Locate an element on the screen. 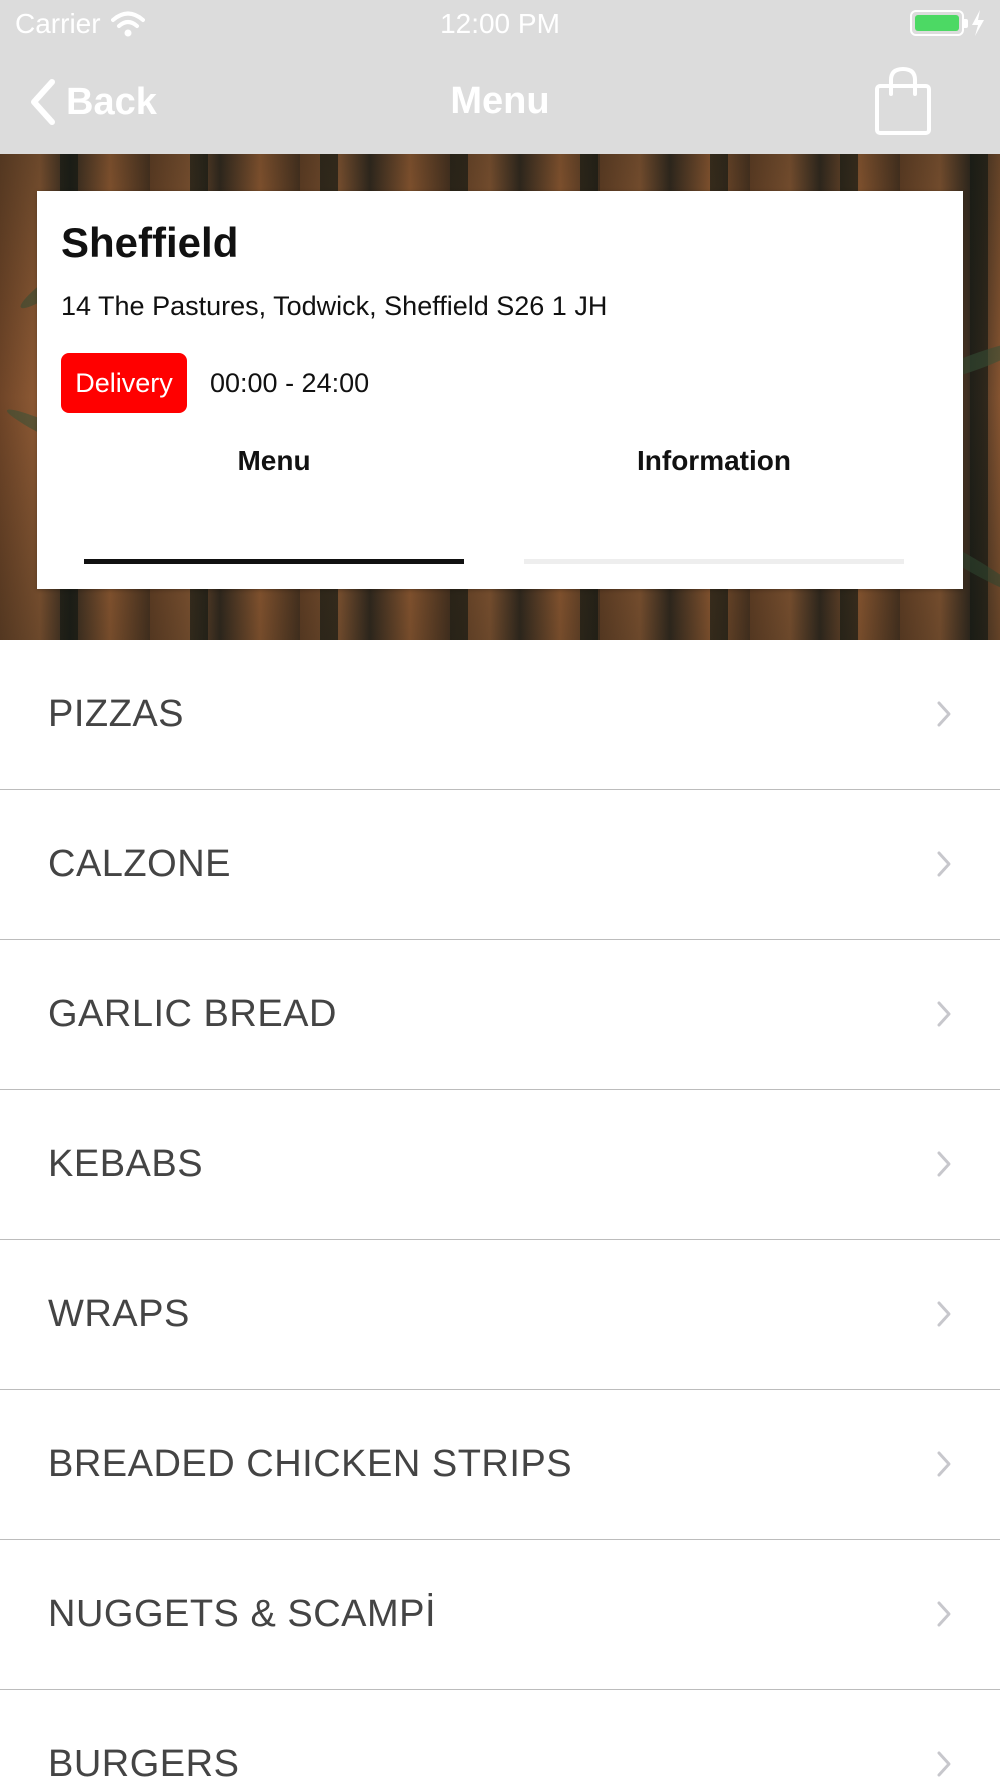  shopping-bag-icon is located at coordinates (903, 101).